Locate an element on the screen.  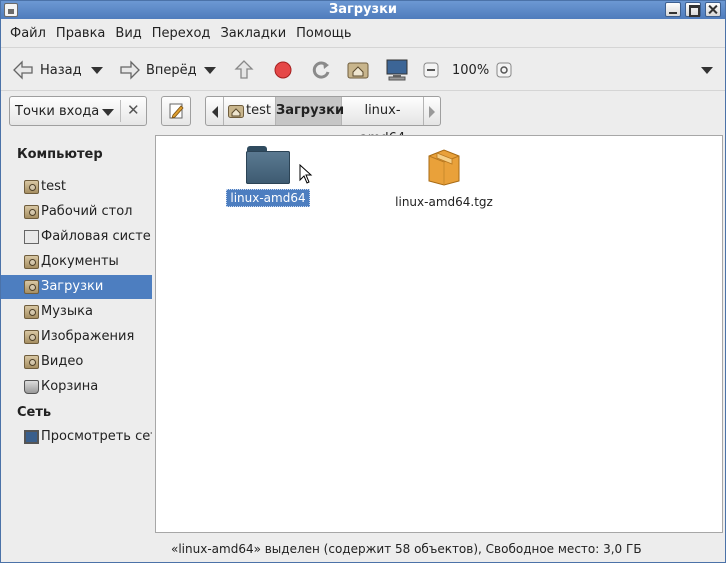
computer-button is located at coordinates (397, 70).